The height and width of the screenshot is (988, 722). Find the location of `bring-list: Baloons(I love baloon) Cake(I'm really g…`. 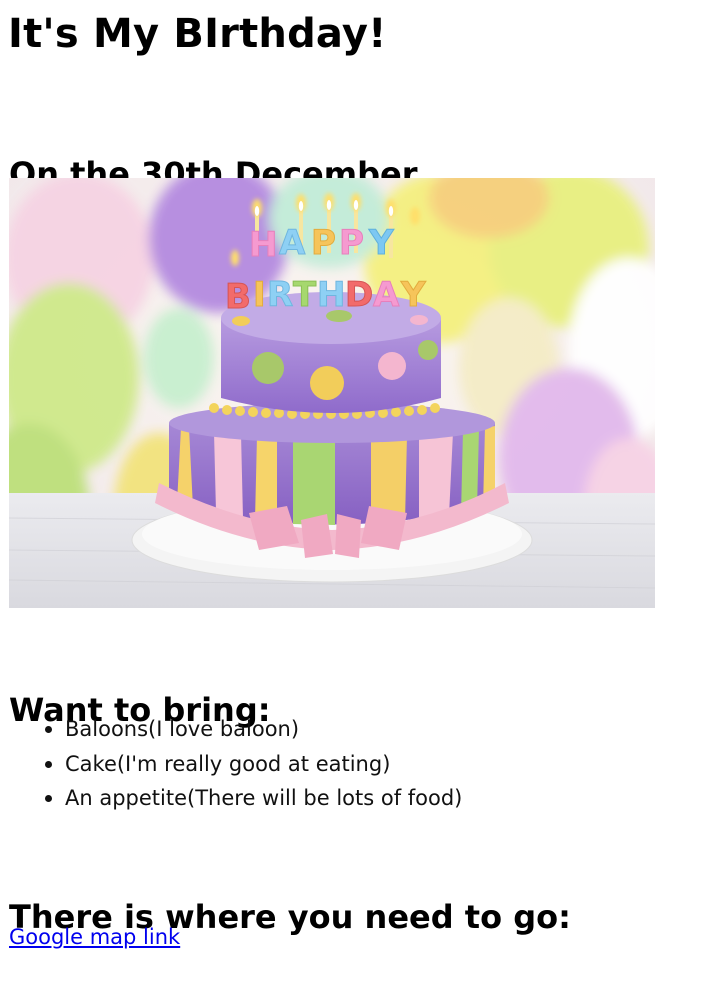

bring-list: Baloons(I love baloon) Cake(I'm really g… is located at coordinates (231, 764).